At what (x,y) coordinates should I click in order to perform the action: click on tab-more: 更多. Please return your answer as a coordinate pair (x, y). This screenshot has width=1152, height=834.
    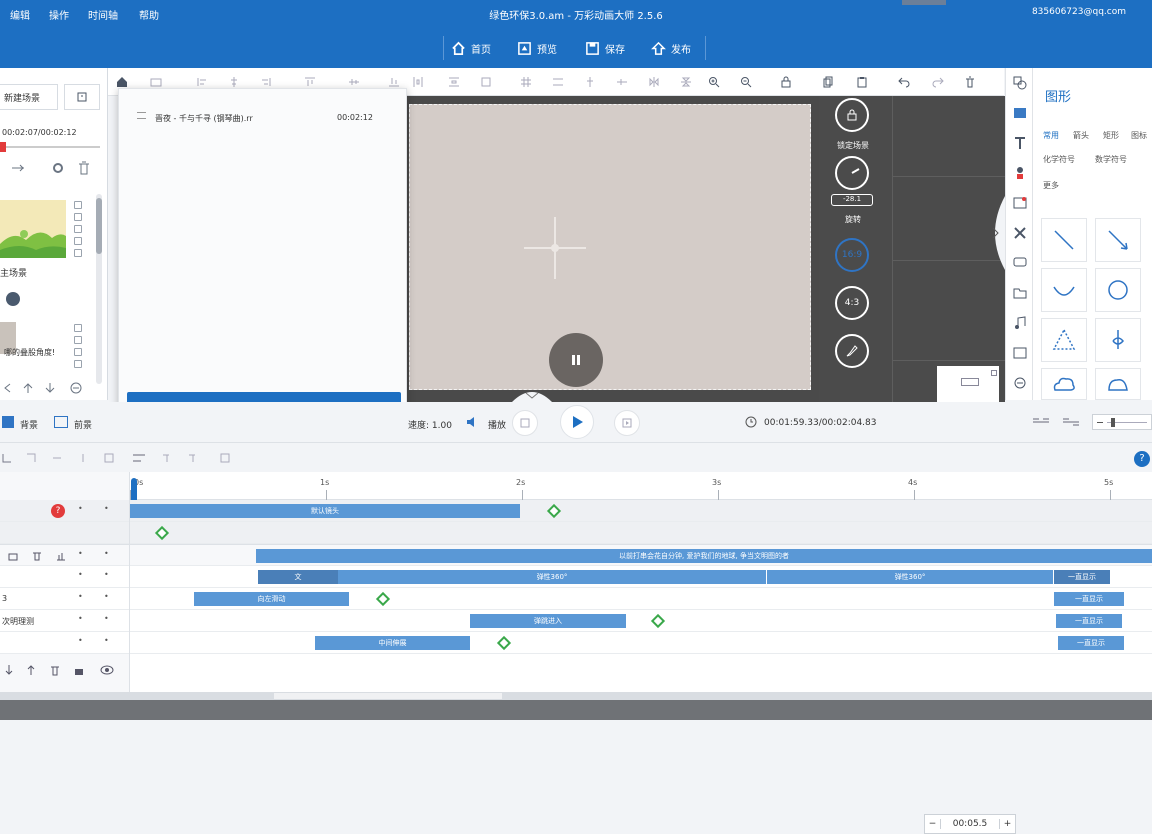
    Looking at the image, I should click on (1051, 185).